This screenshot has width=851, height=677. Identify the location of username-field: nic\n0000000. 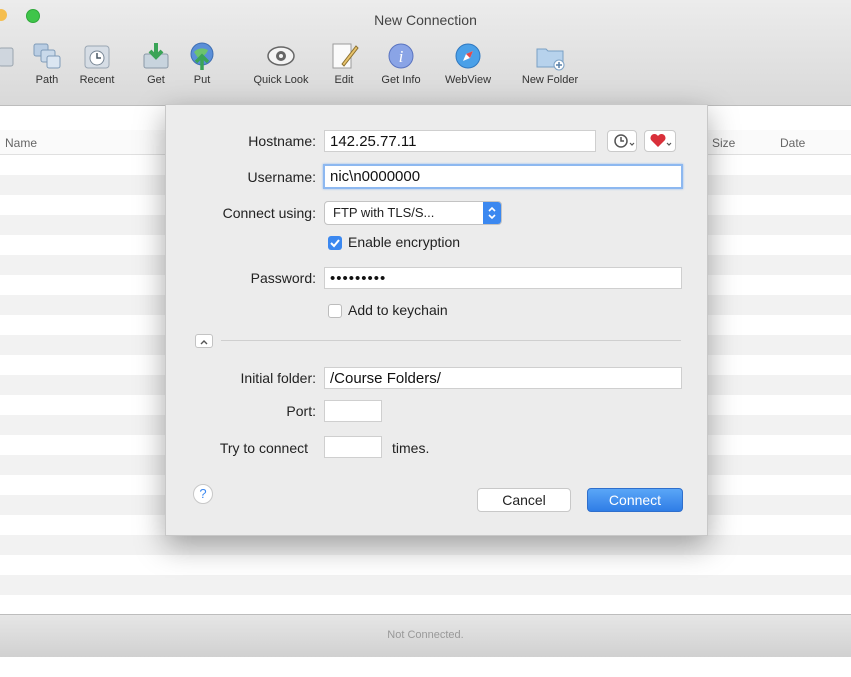
(503, 176).